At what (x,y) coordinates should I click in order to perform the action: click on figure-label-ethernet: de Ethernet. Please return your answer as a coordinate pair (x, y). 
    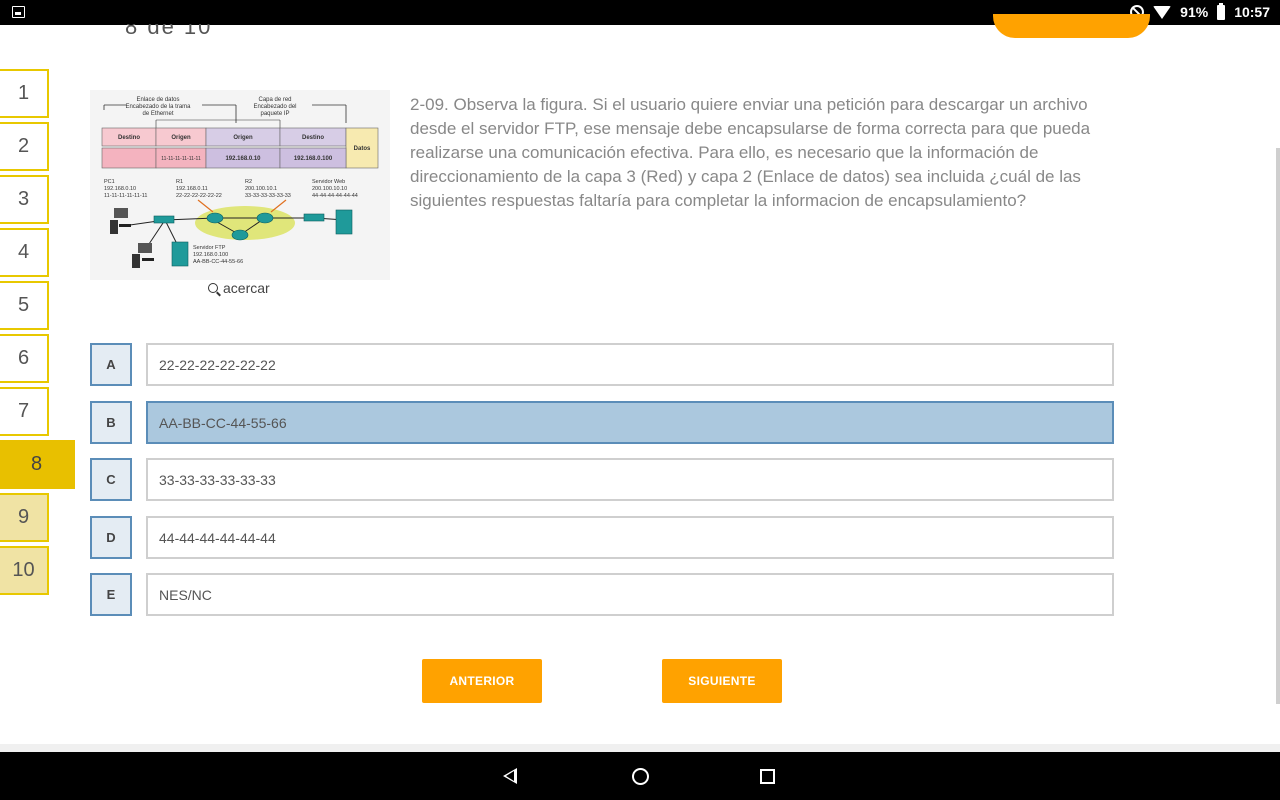
    Looking at the image, I should click on (157, 114).